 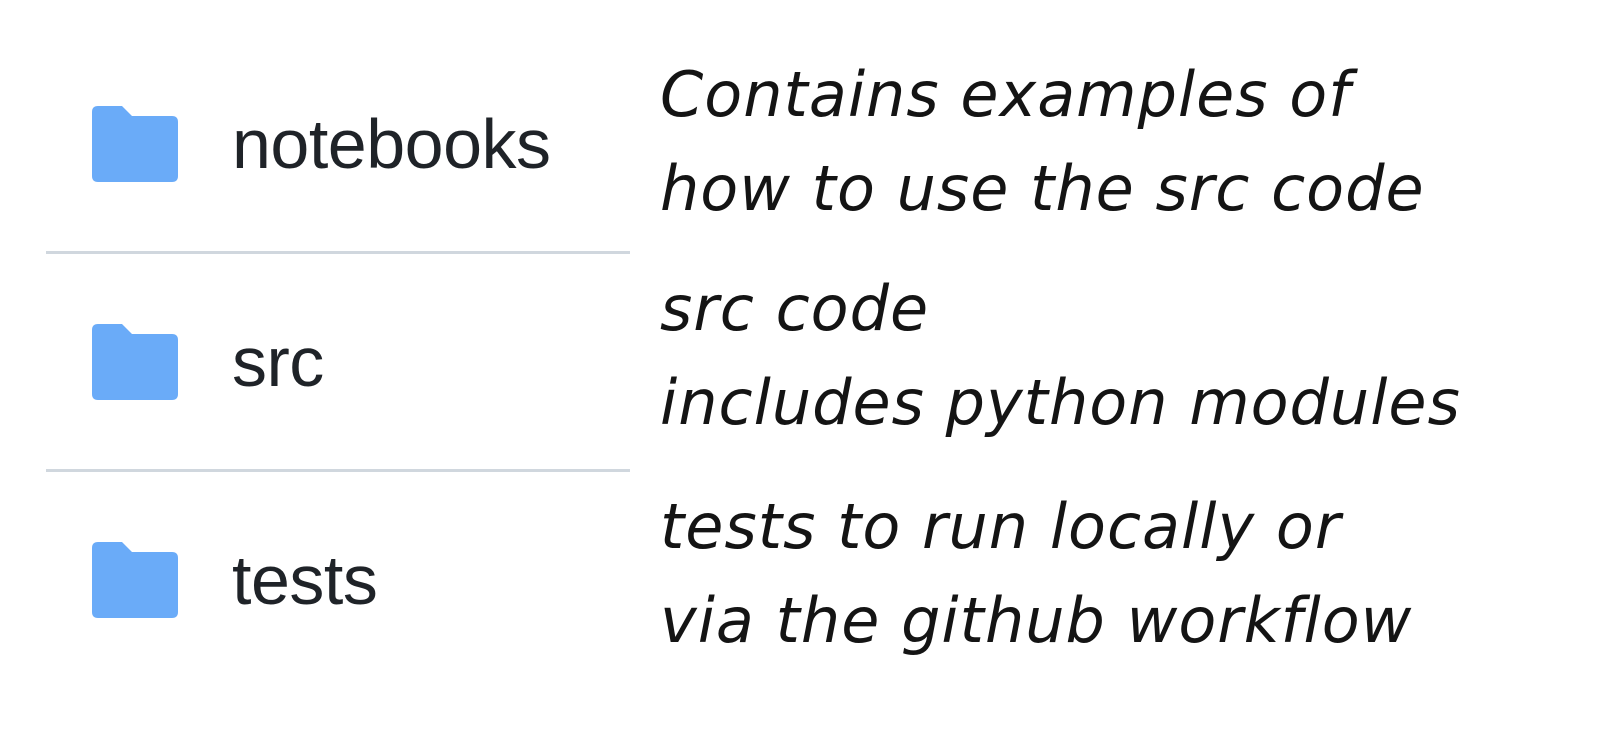 I want to click on note-line: Contains examples of, so click(x=1006, y=94).